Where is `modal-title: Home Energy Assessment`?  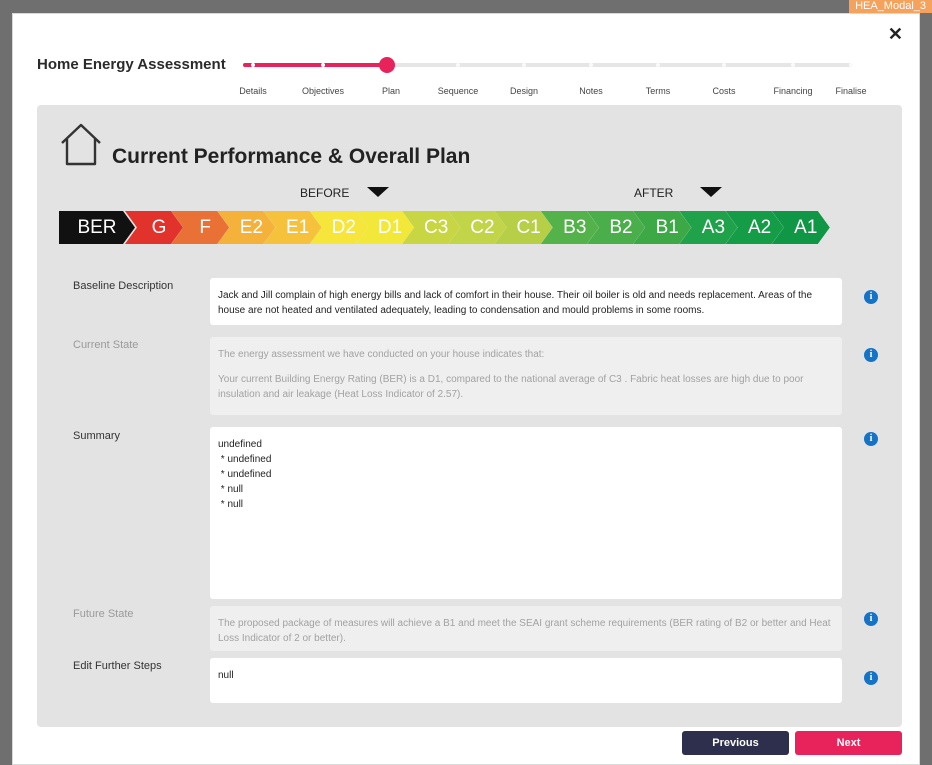
modal-title: Home Energy Assessment is located at coordinates (131, 64).